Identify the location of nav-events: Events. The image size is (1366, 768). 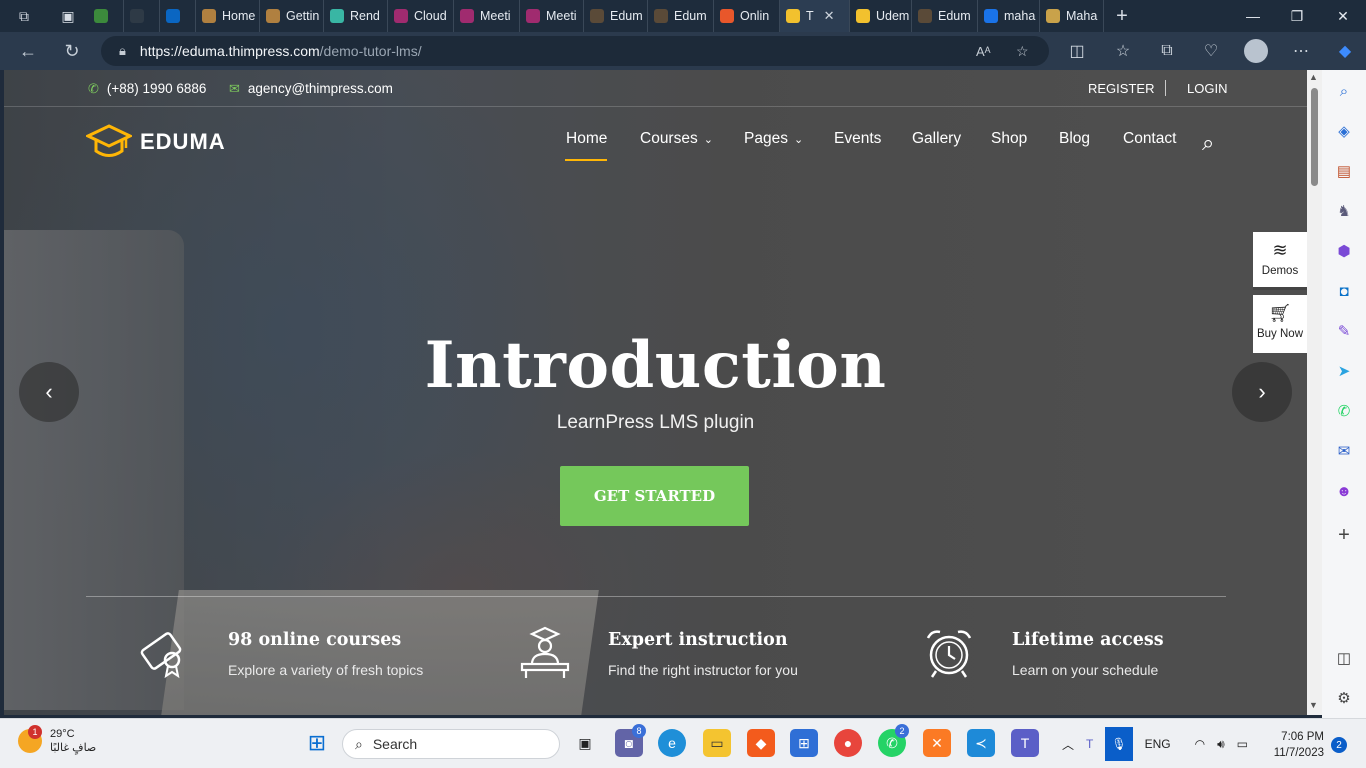
(857, 139).